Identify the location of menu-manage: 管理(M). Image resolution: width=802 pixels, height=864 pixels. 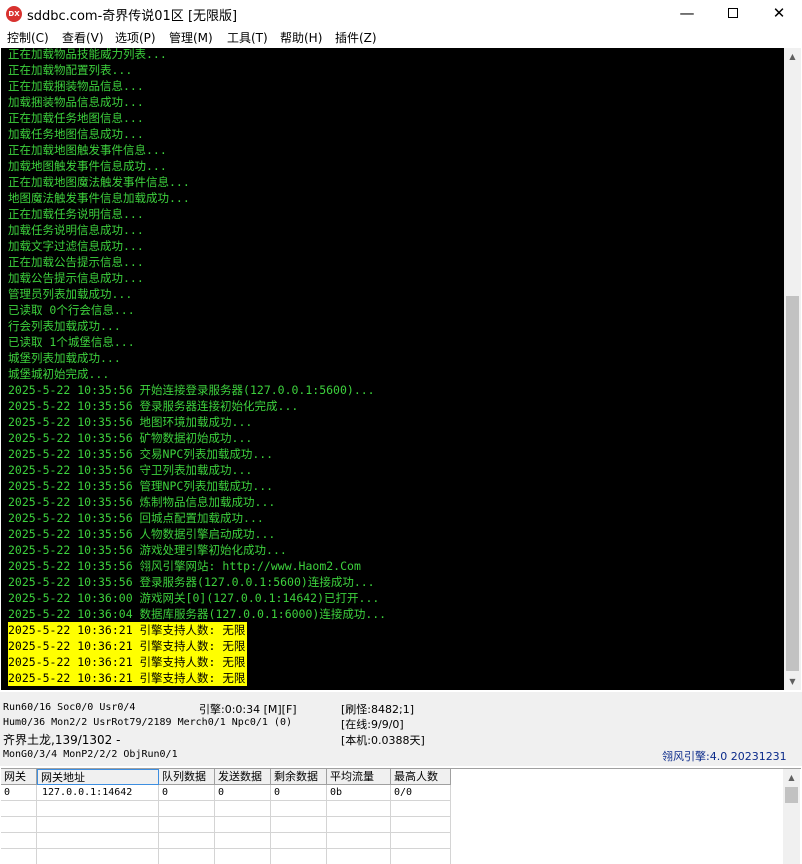
(191, 37).